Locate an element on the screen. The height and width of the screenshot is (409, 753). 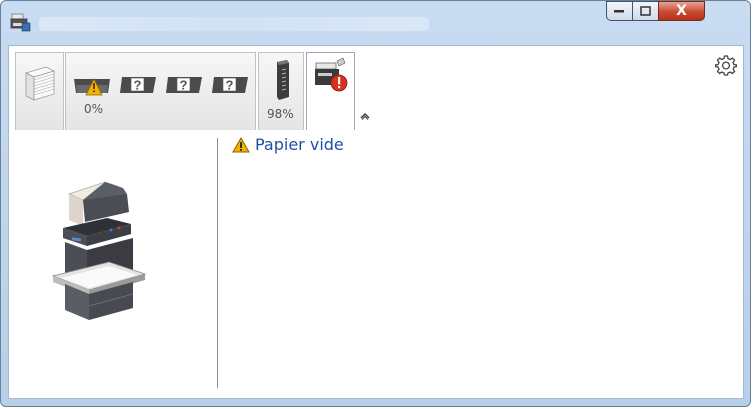
status-message-text: Papier vide is located at coordinates (299, 144).